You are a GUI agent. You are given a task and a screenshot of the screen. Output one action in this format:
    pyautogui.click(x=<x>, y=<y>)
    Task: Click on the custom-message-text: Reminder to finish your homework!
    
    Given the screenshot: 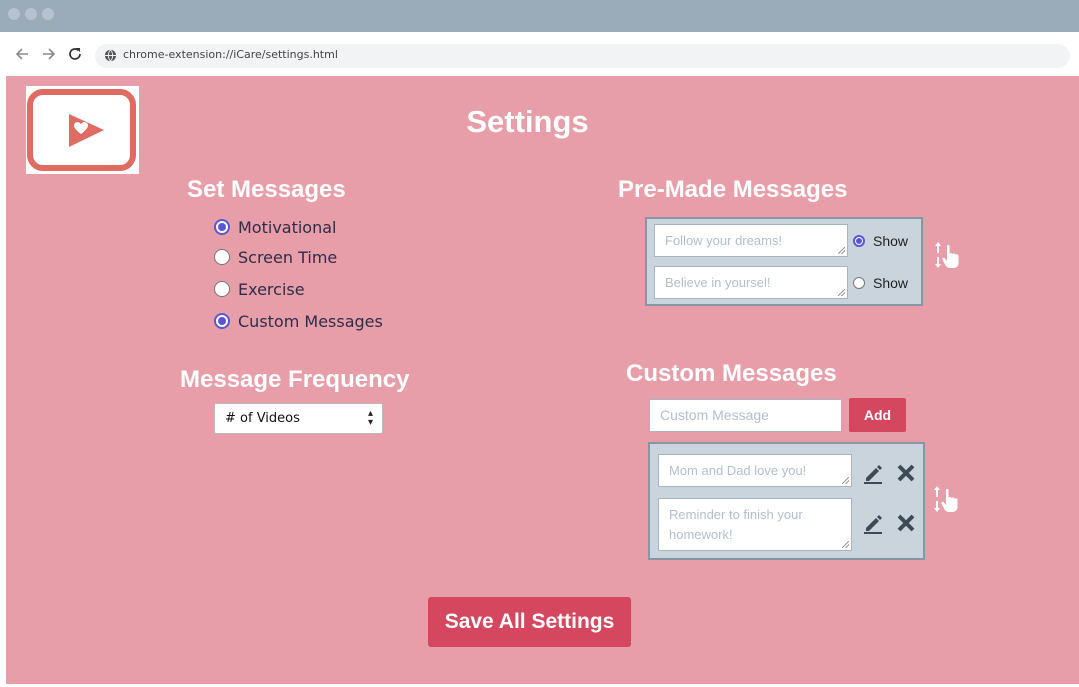 What is the action you would take?
    pyautogui.click(x=736, y=524)
    